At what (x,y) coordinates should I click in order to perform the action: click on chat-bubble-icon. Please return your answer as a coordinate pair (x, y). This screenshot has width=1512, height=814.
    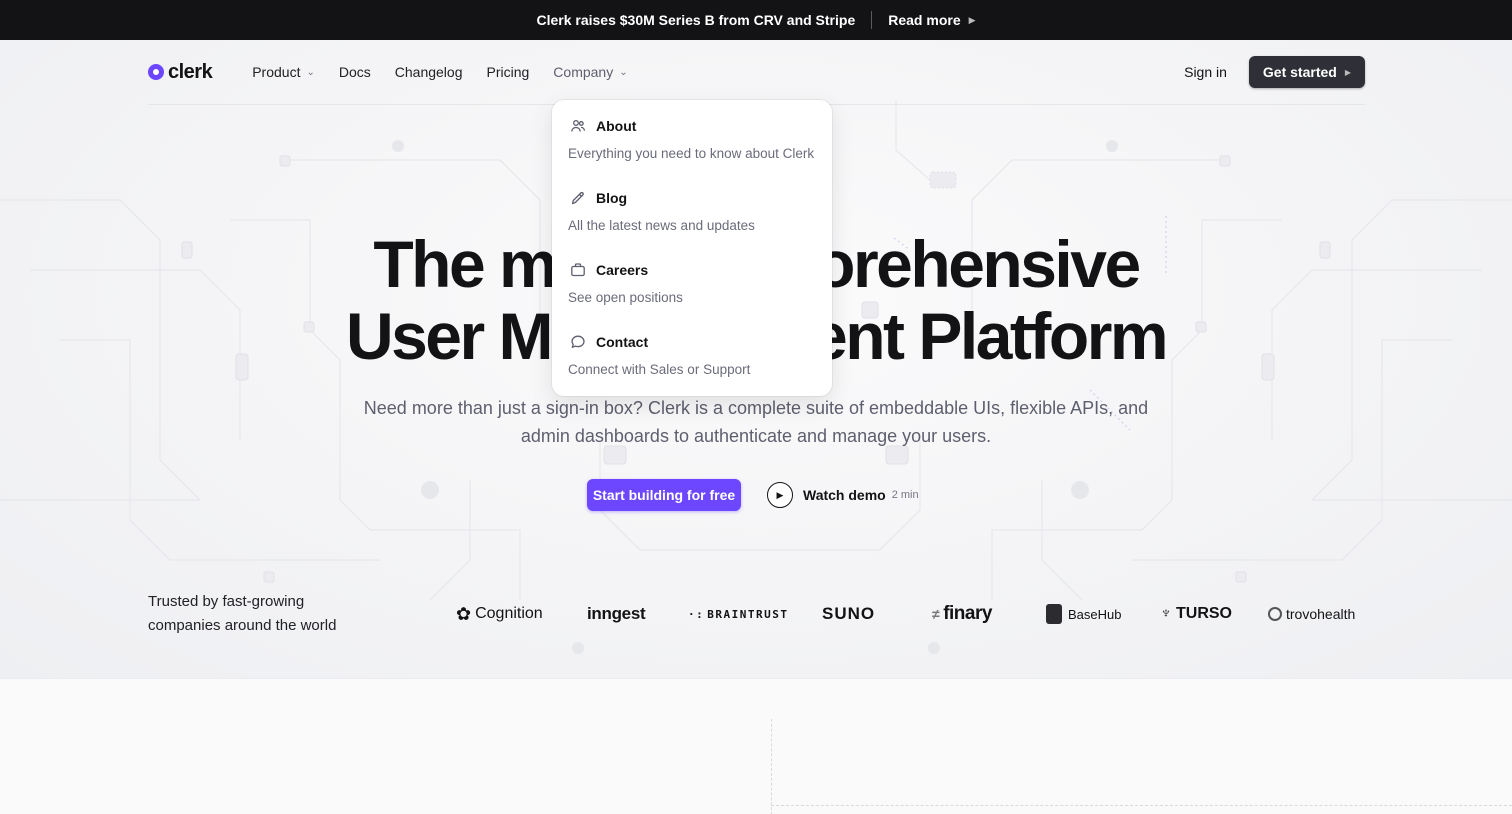
    Looking at the image, I should click on (578, 341).